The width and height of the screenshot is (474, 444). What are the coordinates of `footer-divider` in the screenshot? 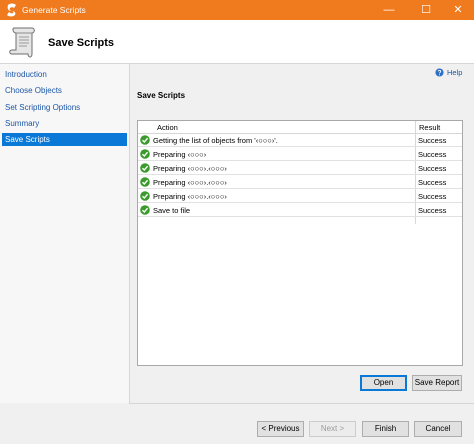 It's located at (301, 403).